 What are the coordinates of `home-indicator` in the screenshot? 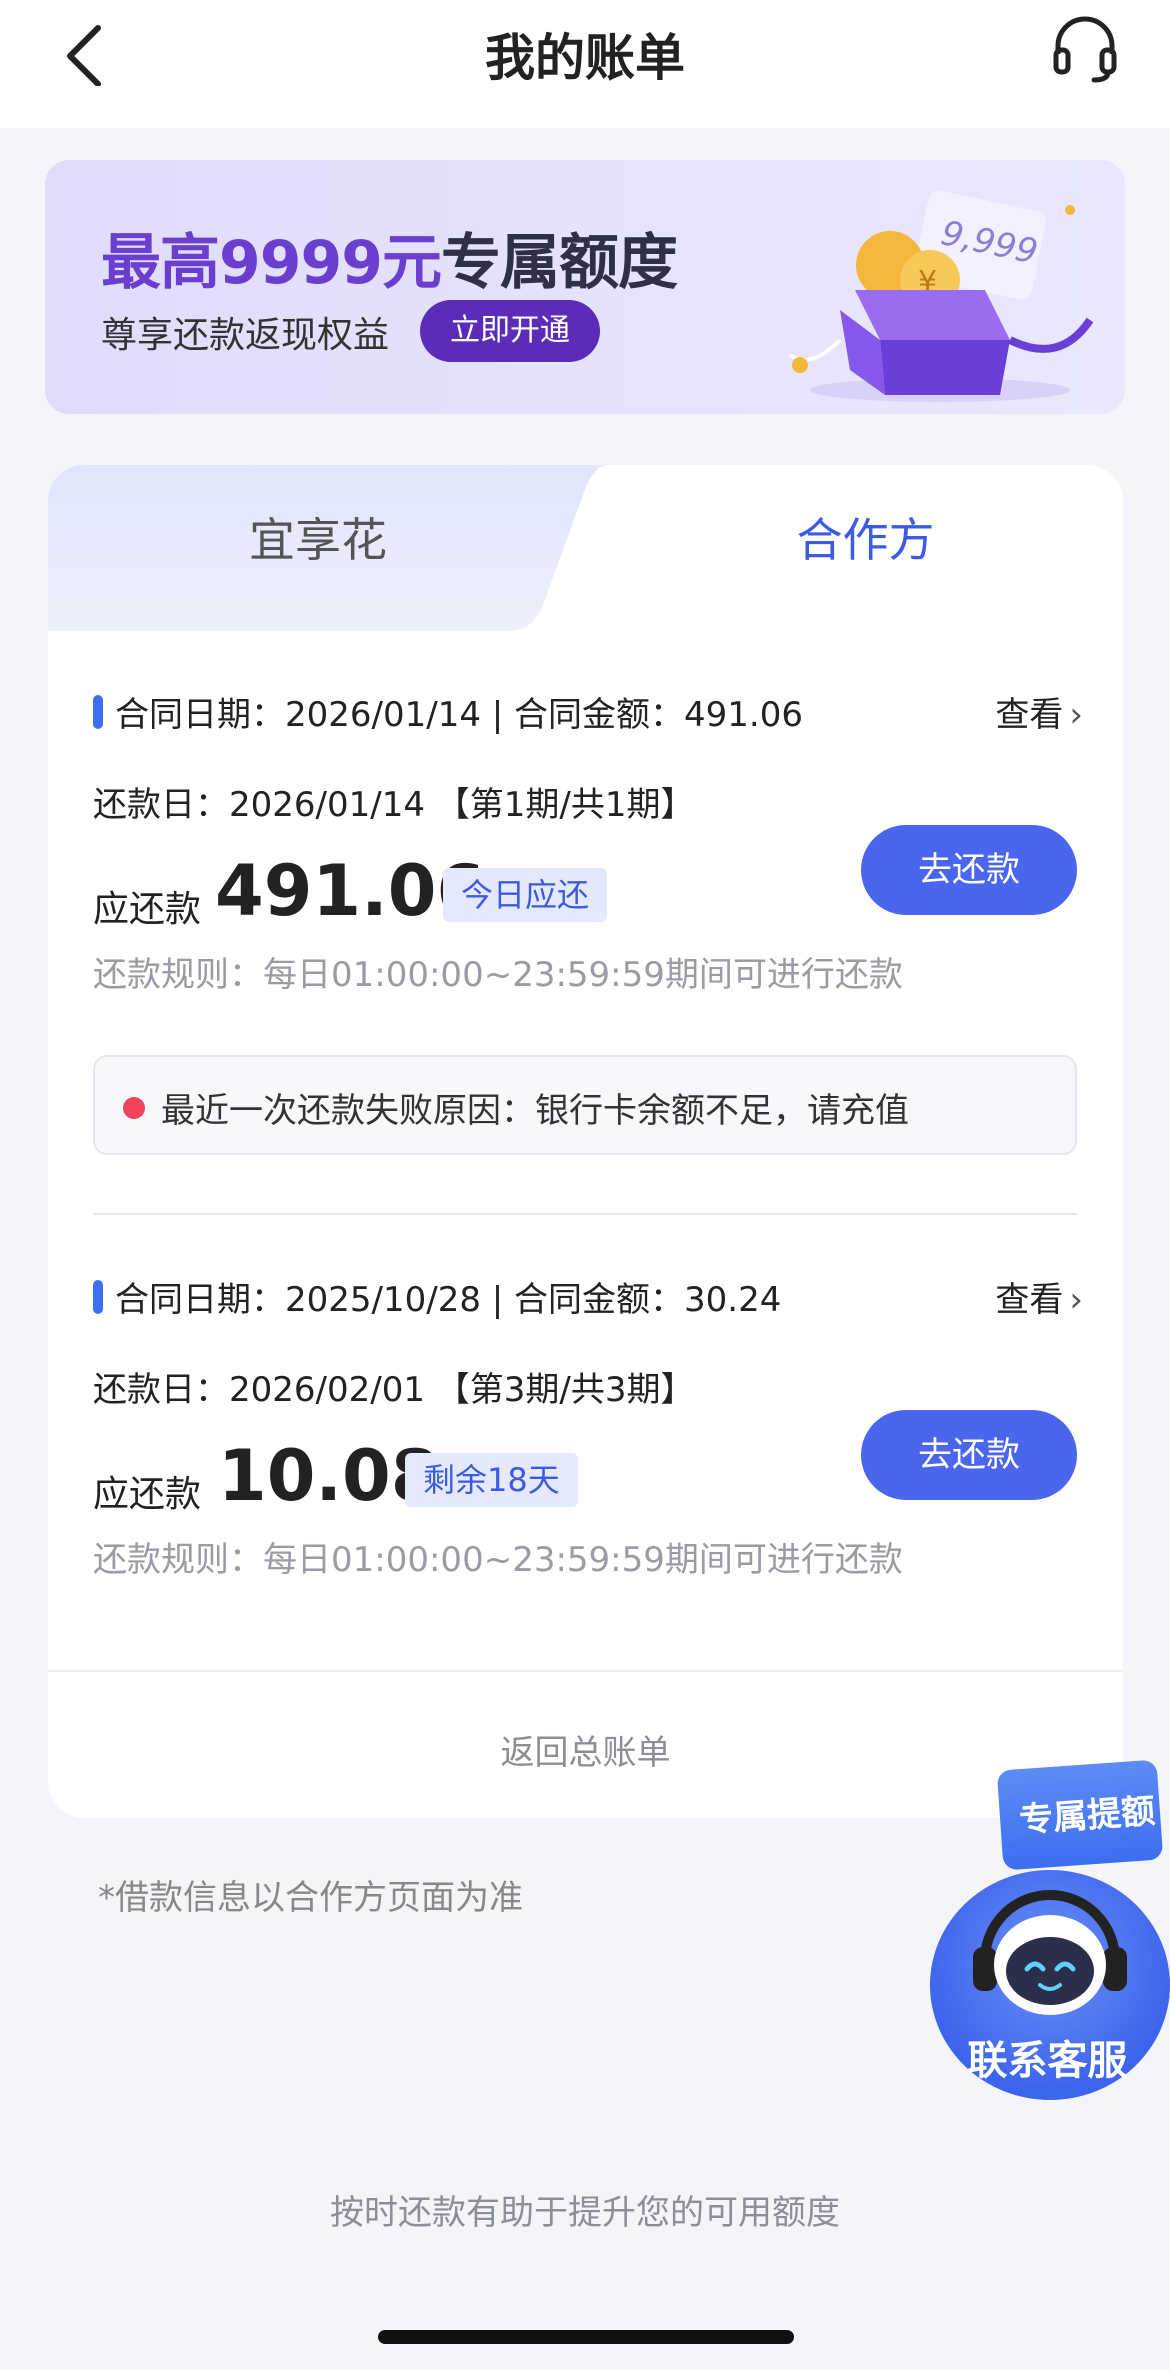 It's located at (586, 2337).